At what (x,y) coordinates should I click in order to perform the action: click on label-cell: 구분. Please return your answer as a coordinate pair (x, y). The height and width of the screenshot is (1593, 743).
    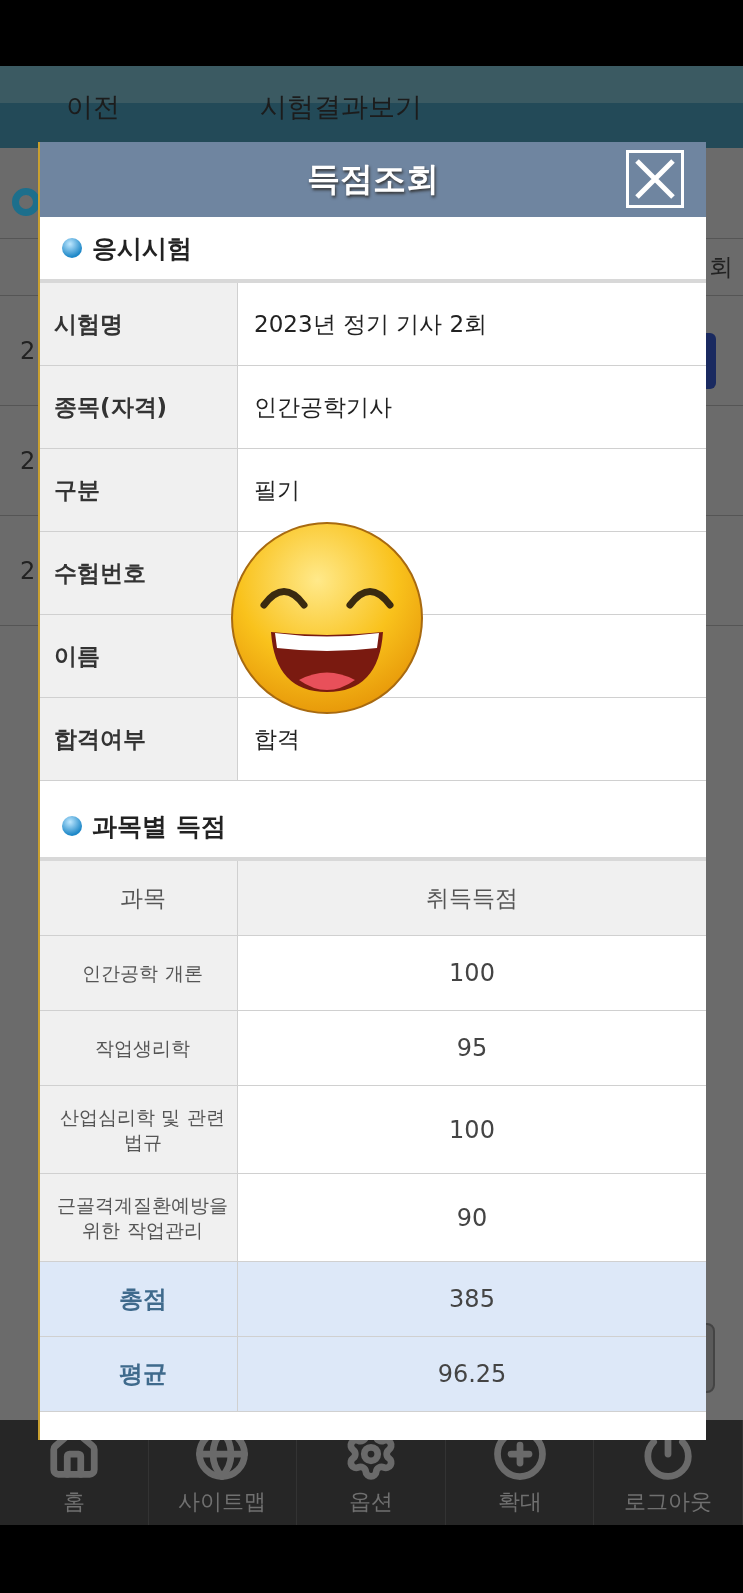
    Looking at the image, I should click on (139, 490).